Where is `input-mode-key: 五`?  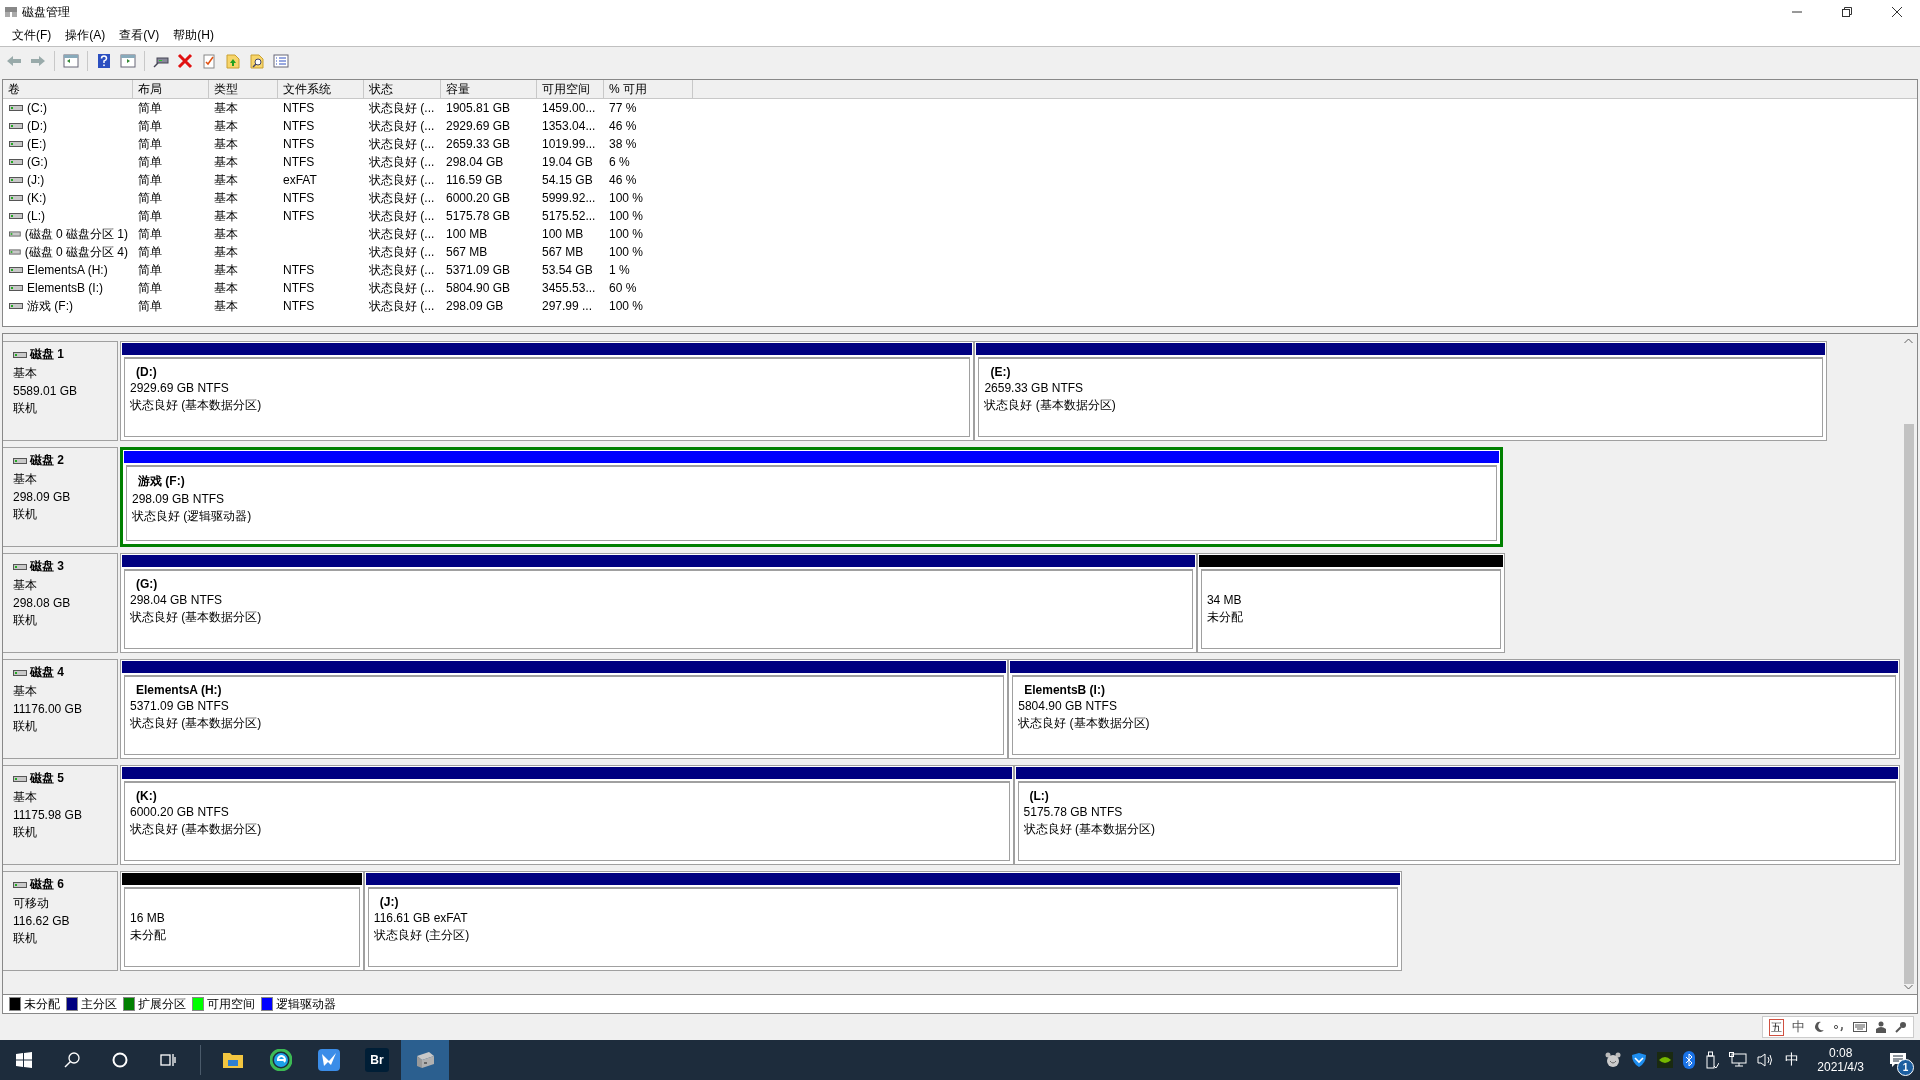
input-mode-key: 五 is located at coordinates (1776, 1027).